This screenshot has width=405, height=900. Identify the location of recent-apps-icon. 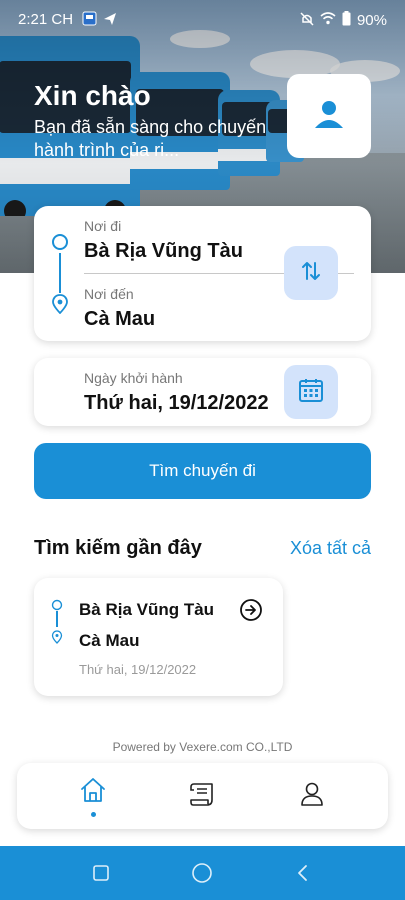
(101, 873).